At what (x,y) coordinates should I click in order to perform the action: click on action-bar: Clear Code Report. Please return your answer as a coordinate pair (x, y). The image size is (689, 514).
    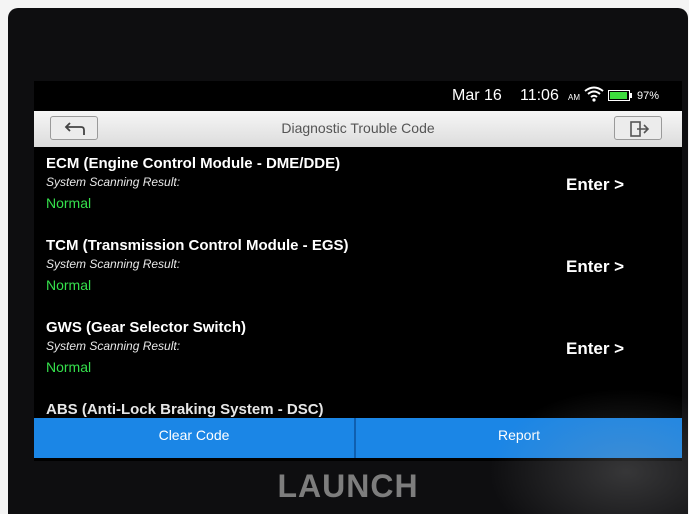
    Looking at the image, I should click on (358, 438).